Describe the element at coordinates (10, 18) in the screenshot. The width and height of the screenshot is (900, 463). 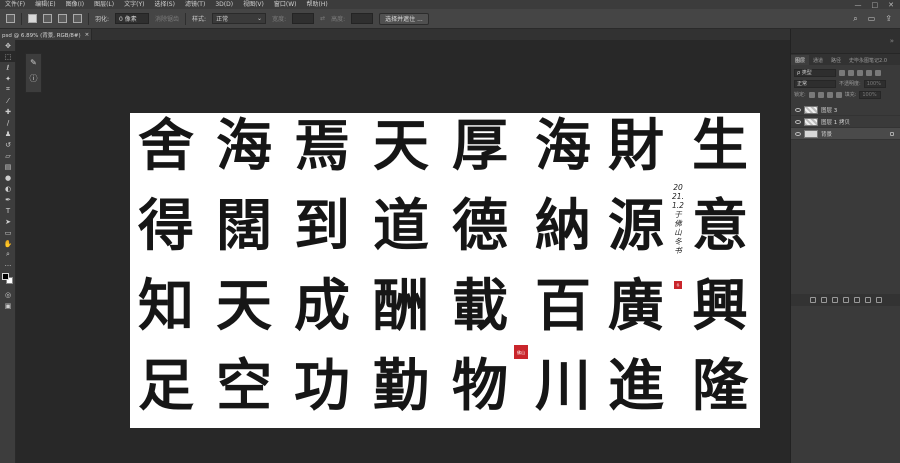
I see `tool-preset-icon` at that location.